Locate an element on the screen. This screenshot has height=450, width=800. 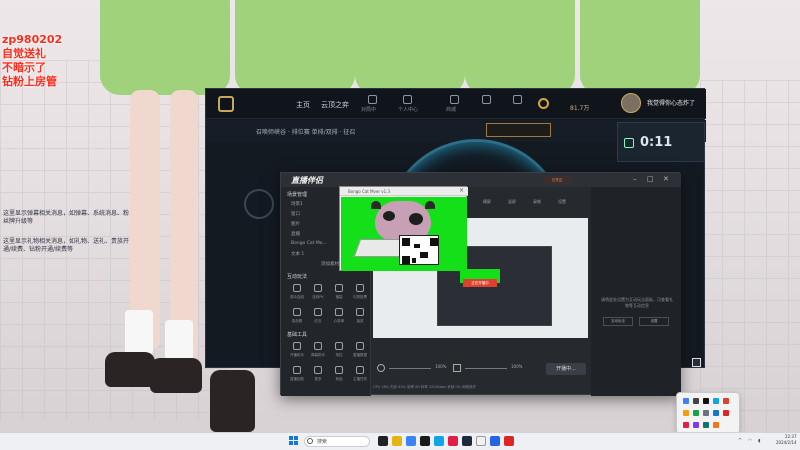
taskbar-clock: 22:37 2024/2/14 is located at coordinates (786, 440).